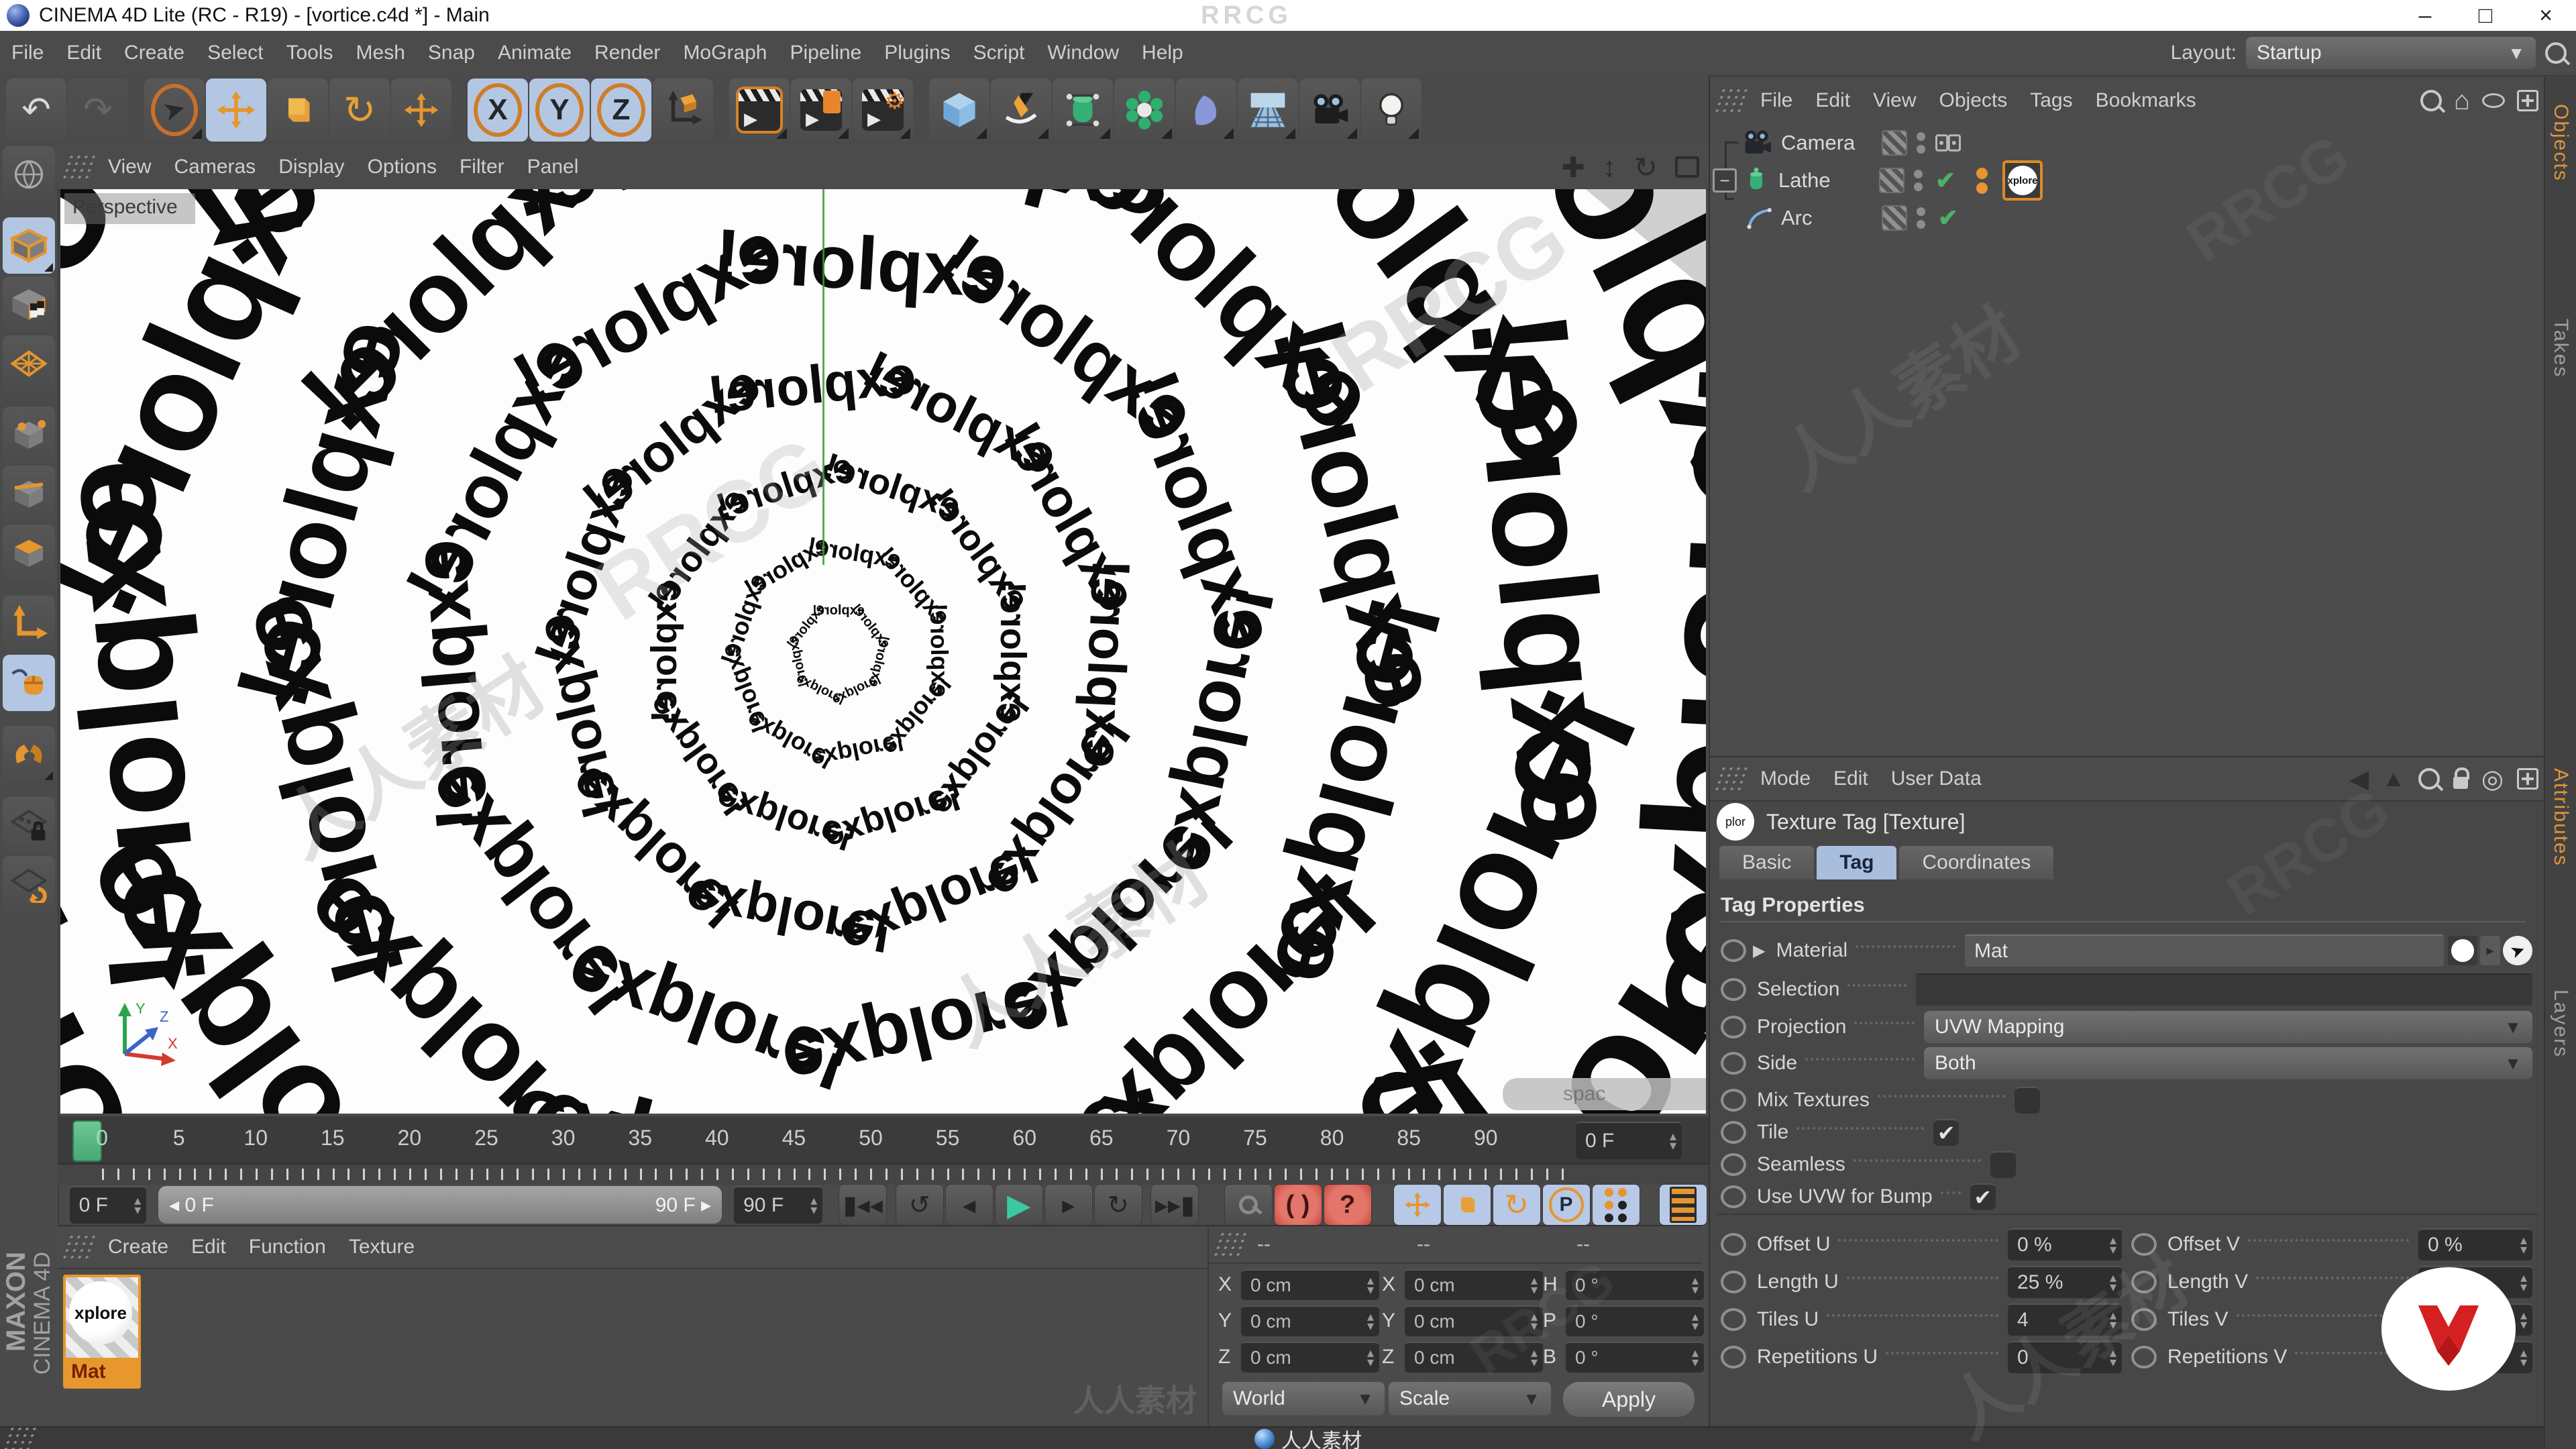  I want to click on viewport-pan-icon: ✚, so click(1573, 167).